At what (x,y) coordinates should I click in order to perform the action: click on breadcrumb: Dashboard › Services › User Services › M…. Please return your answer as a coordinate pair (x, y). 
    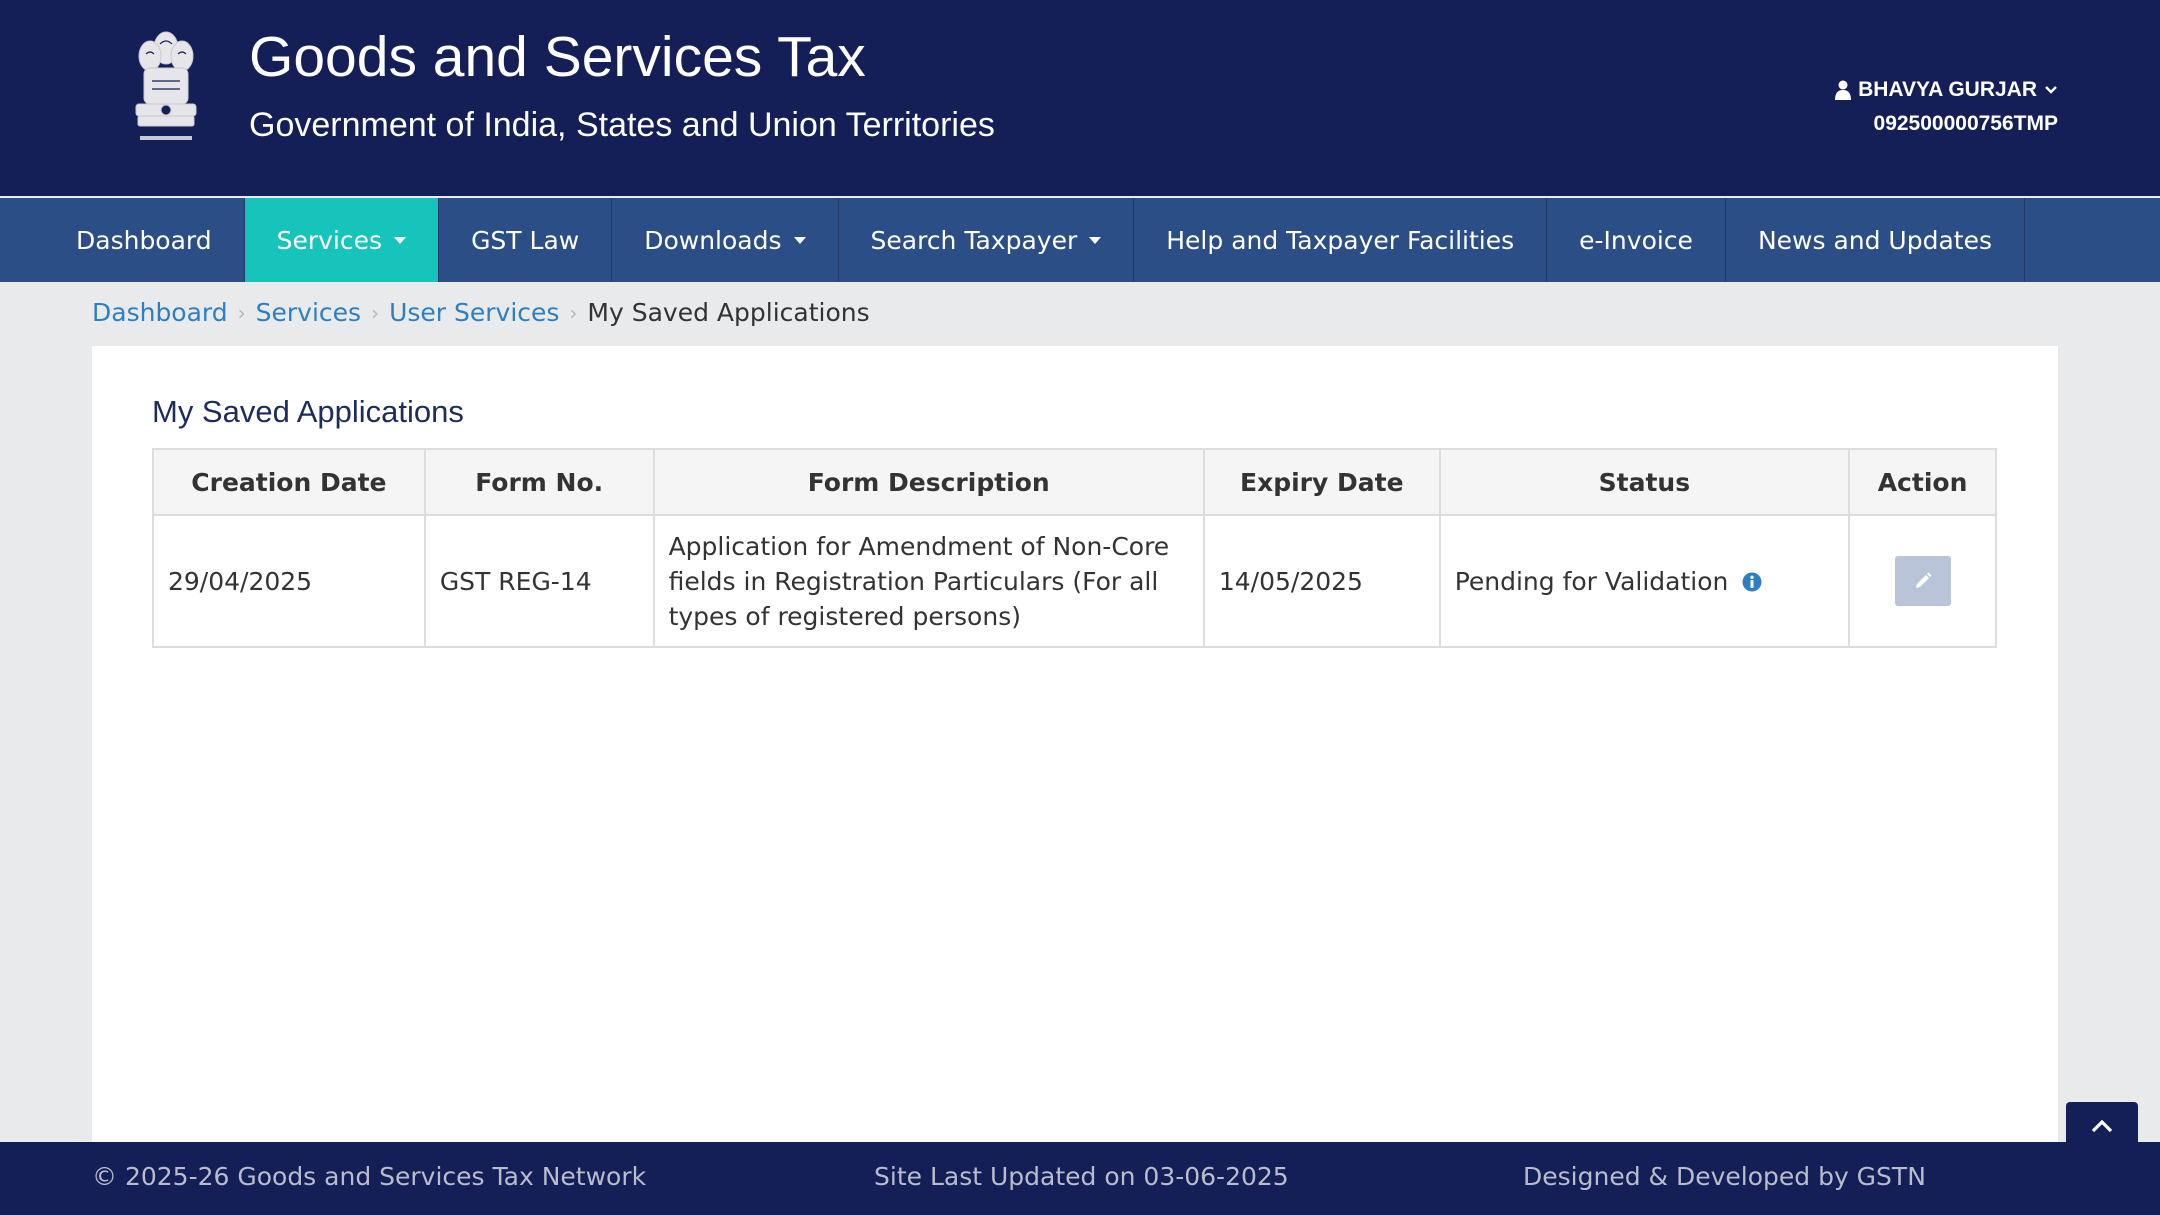
    Looking at the image, I should click on (481, 312).